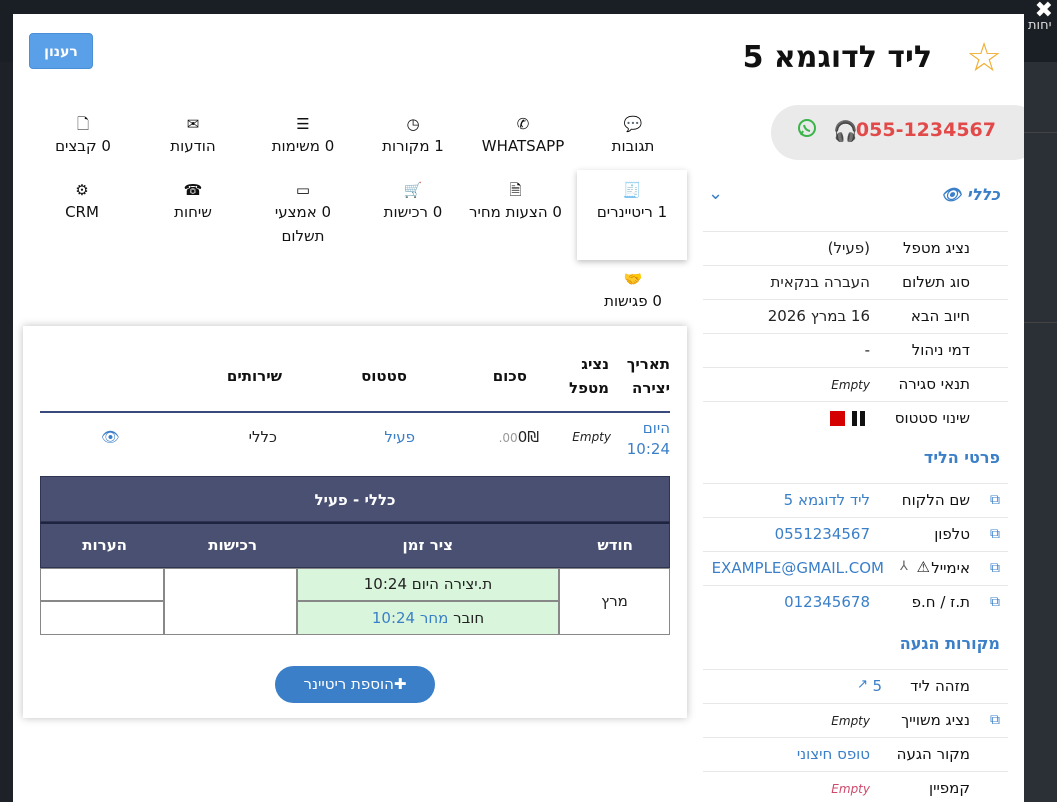 Image resolution: width=1057 pixels, height=802 pixels. I want to click on tab-files: 🗋 0 קבצים, so click(83, 136).